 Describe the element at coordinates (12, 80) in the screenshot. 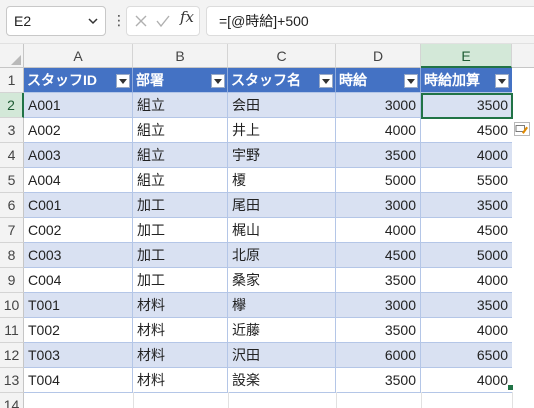

I see `row-header: 1` at that location.